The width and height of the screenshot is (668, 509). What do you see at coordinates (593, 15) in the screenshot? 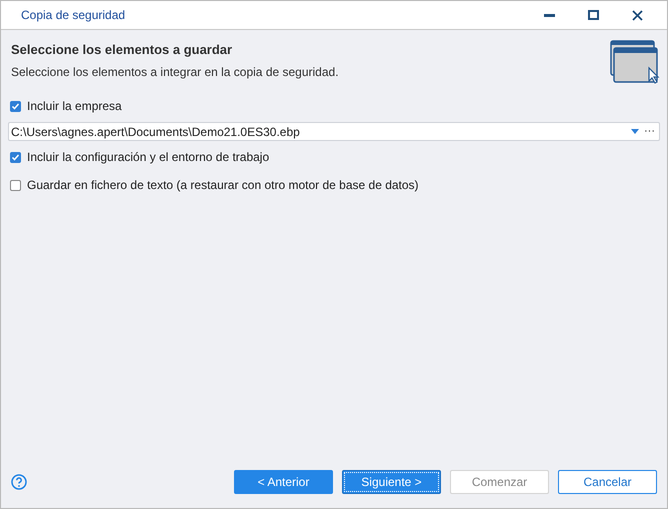
I see `maximize-icon` at bounding box center [593, 15].